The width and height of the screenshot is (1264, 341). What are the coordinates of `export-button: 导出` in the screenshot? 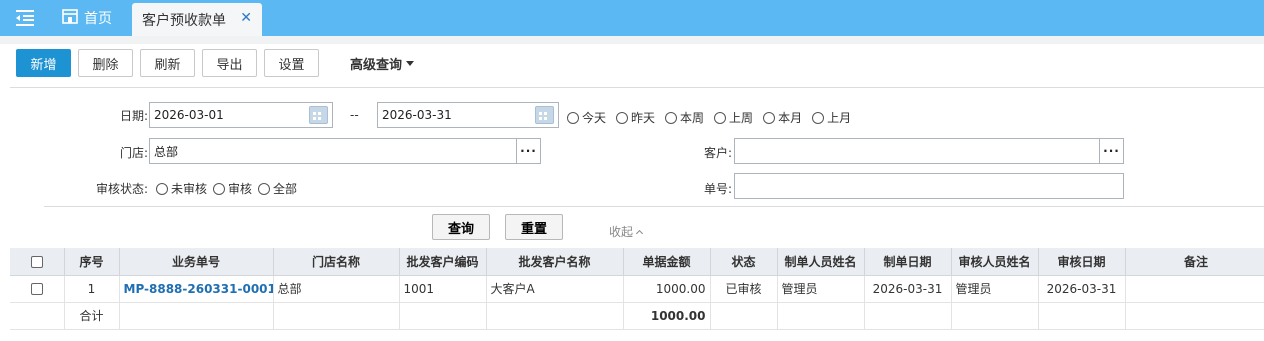 It's located at (229, 63).